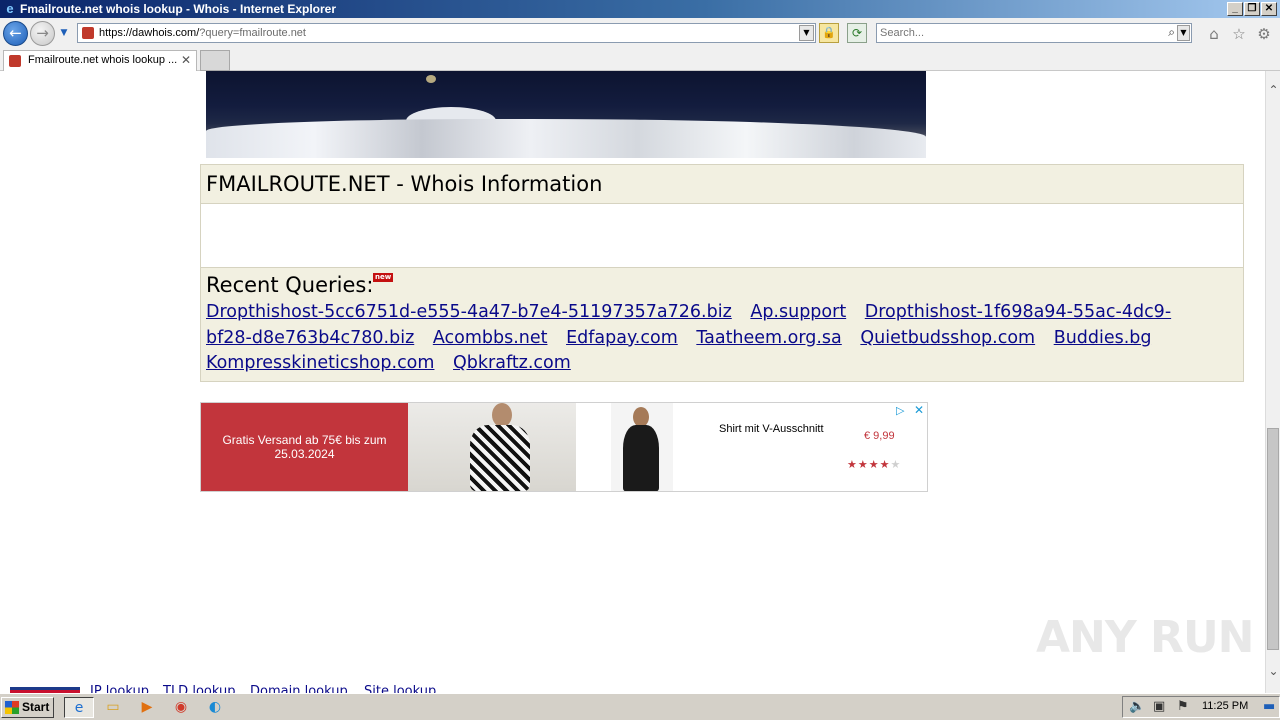  I want to click on ad-model-head, so click(502, 415).